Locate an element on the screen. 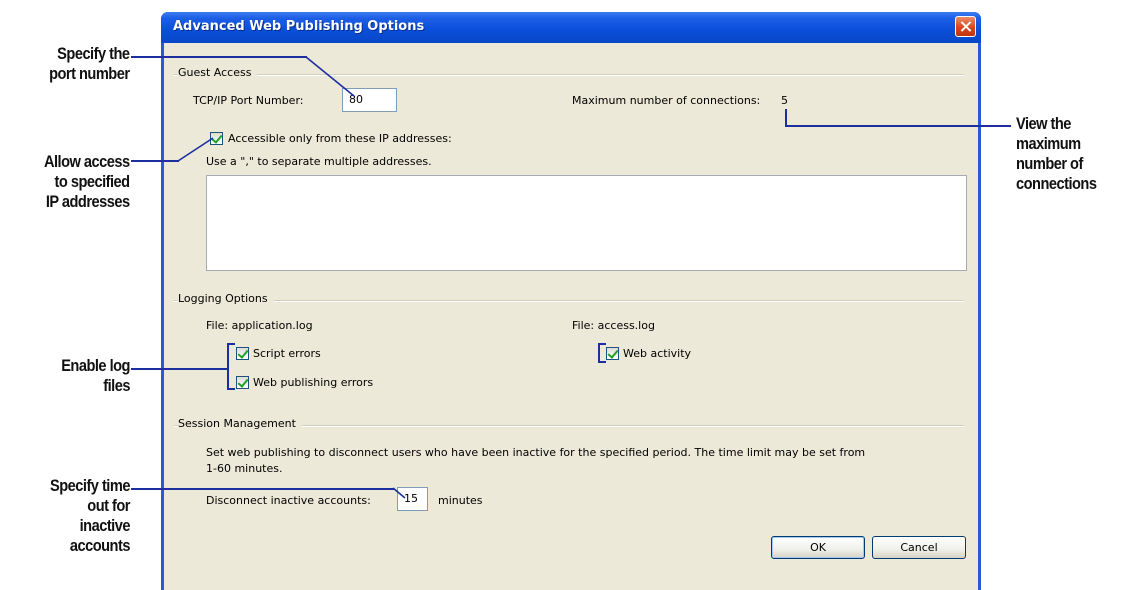 This screenshot has height=590, width=1130. script-errors-checkbox is located at coordinates (242, 353).